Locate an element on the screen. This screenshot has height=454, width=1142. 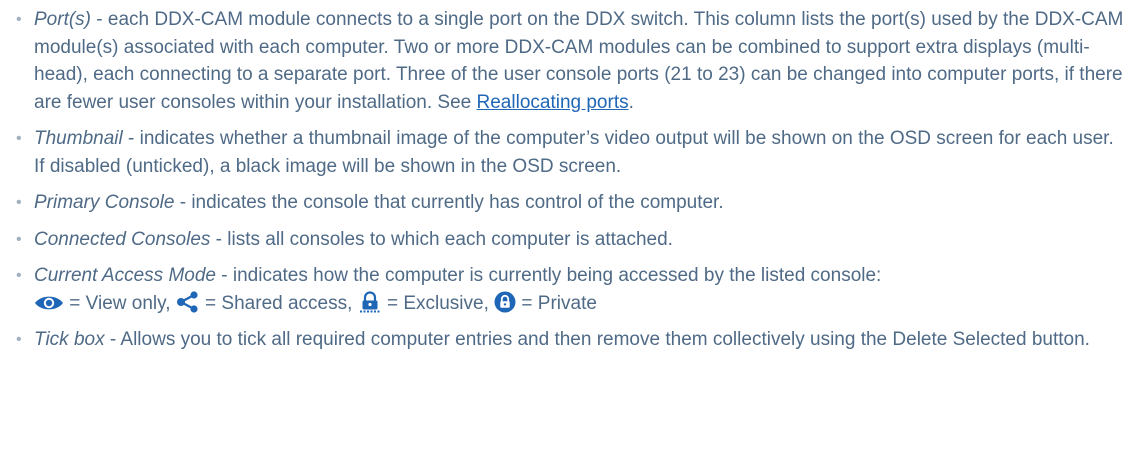
term-current-access-mode: Current Access Mode is located at coordinates (125, 275).